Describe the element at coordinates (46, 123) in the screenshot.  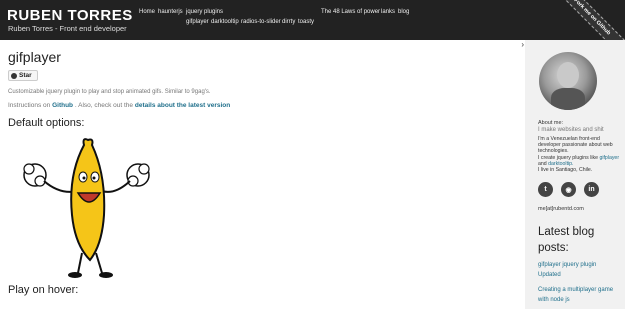
I see `section-heading-default: Default options:` at that location.